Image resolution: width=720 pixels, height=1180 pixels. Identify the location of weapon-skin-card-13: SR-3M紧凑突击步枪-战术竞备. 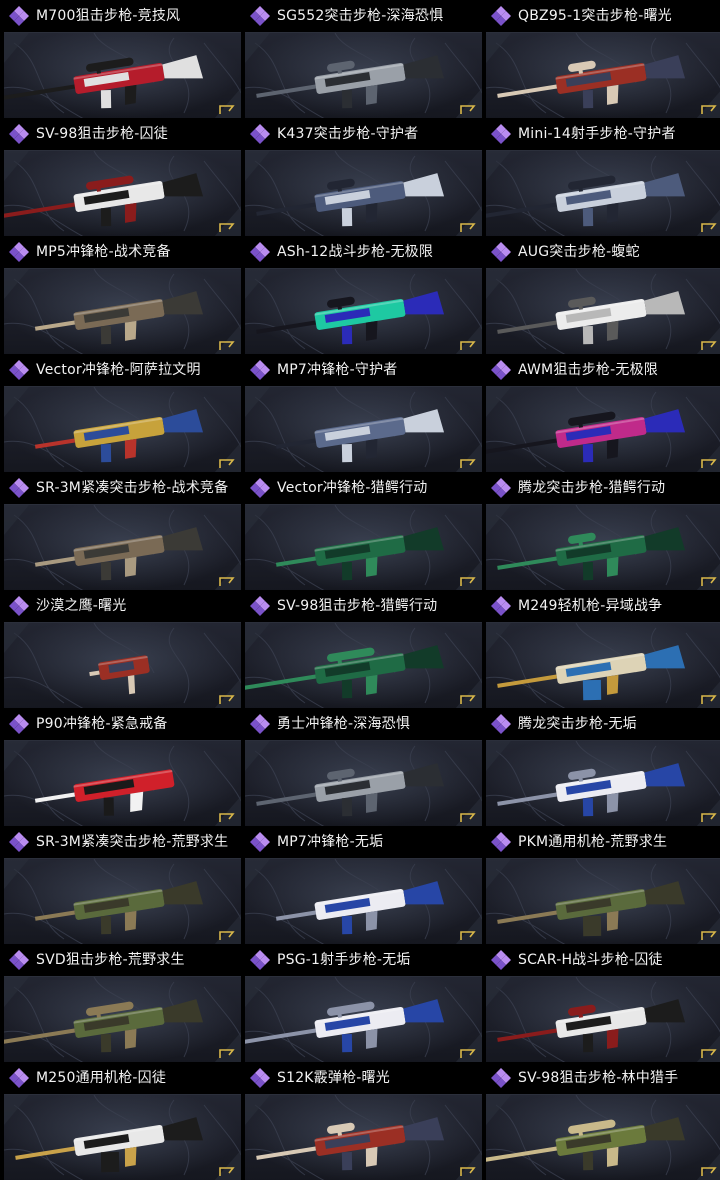
(122, 531).